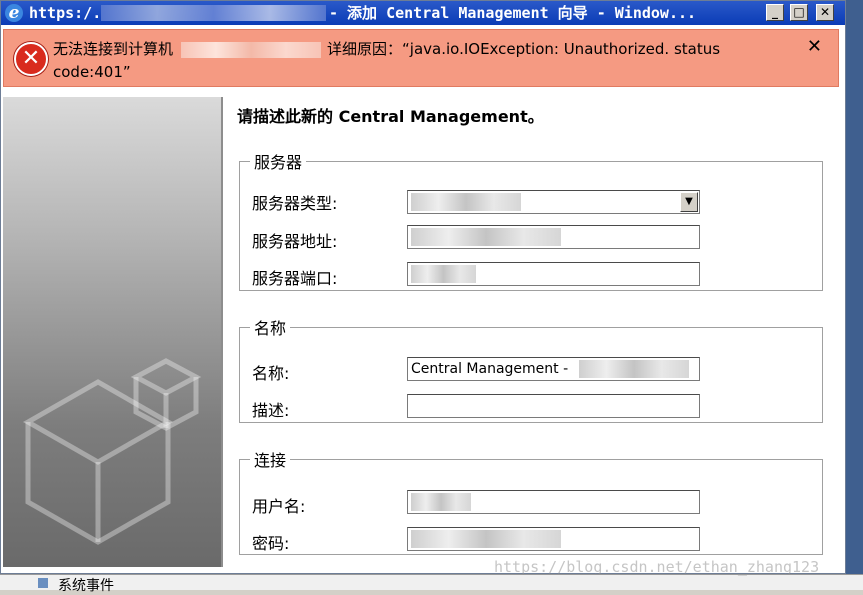  Describe the element at coordinates (390, 116) in the screenshot. I see `page-heading: 请描述此新的 Central Management。` at that location.